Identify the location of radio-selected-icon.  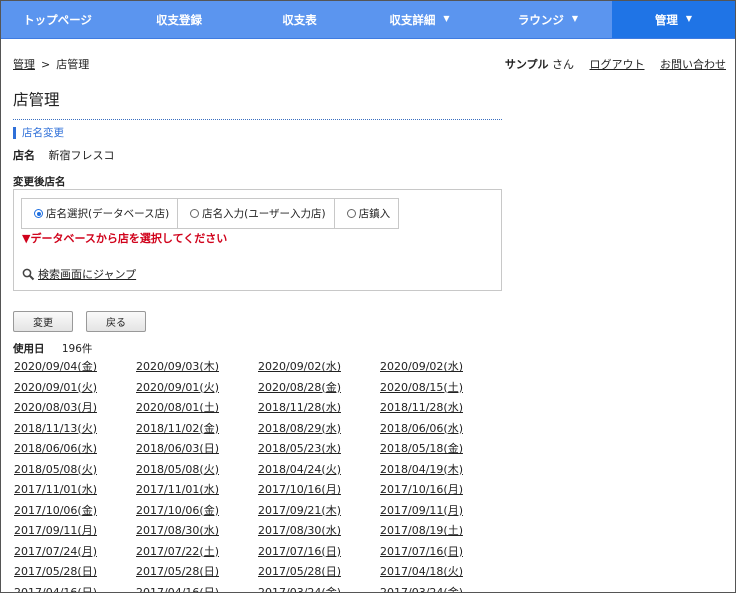
(38, 213).